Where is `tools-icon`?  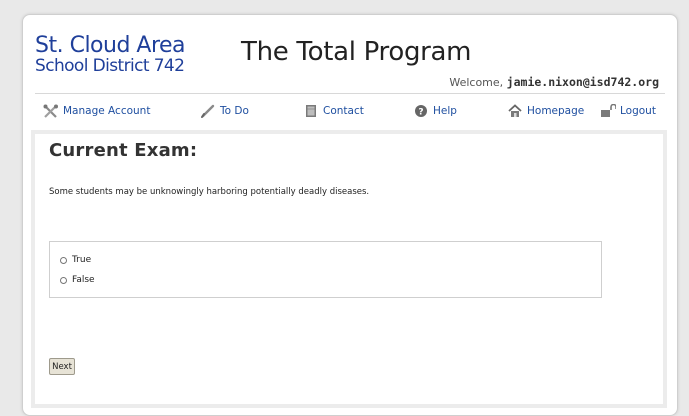
tools-icon is located at coordinates (50, 111).